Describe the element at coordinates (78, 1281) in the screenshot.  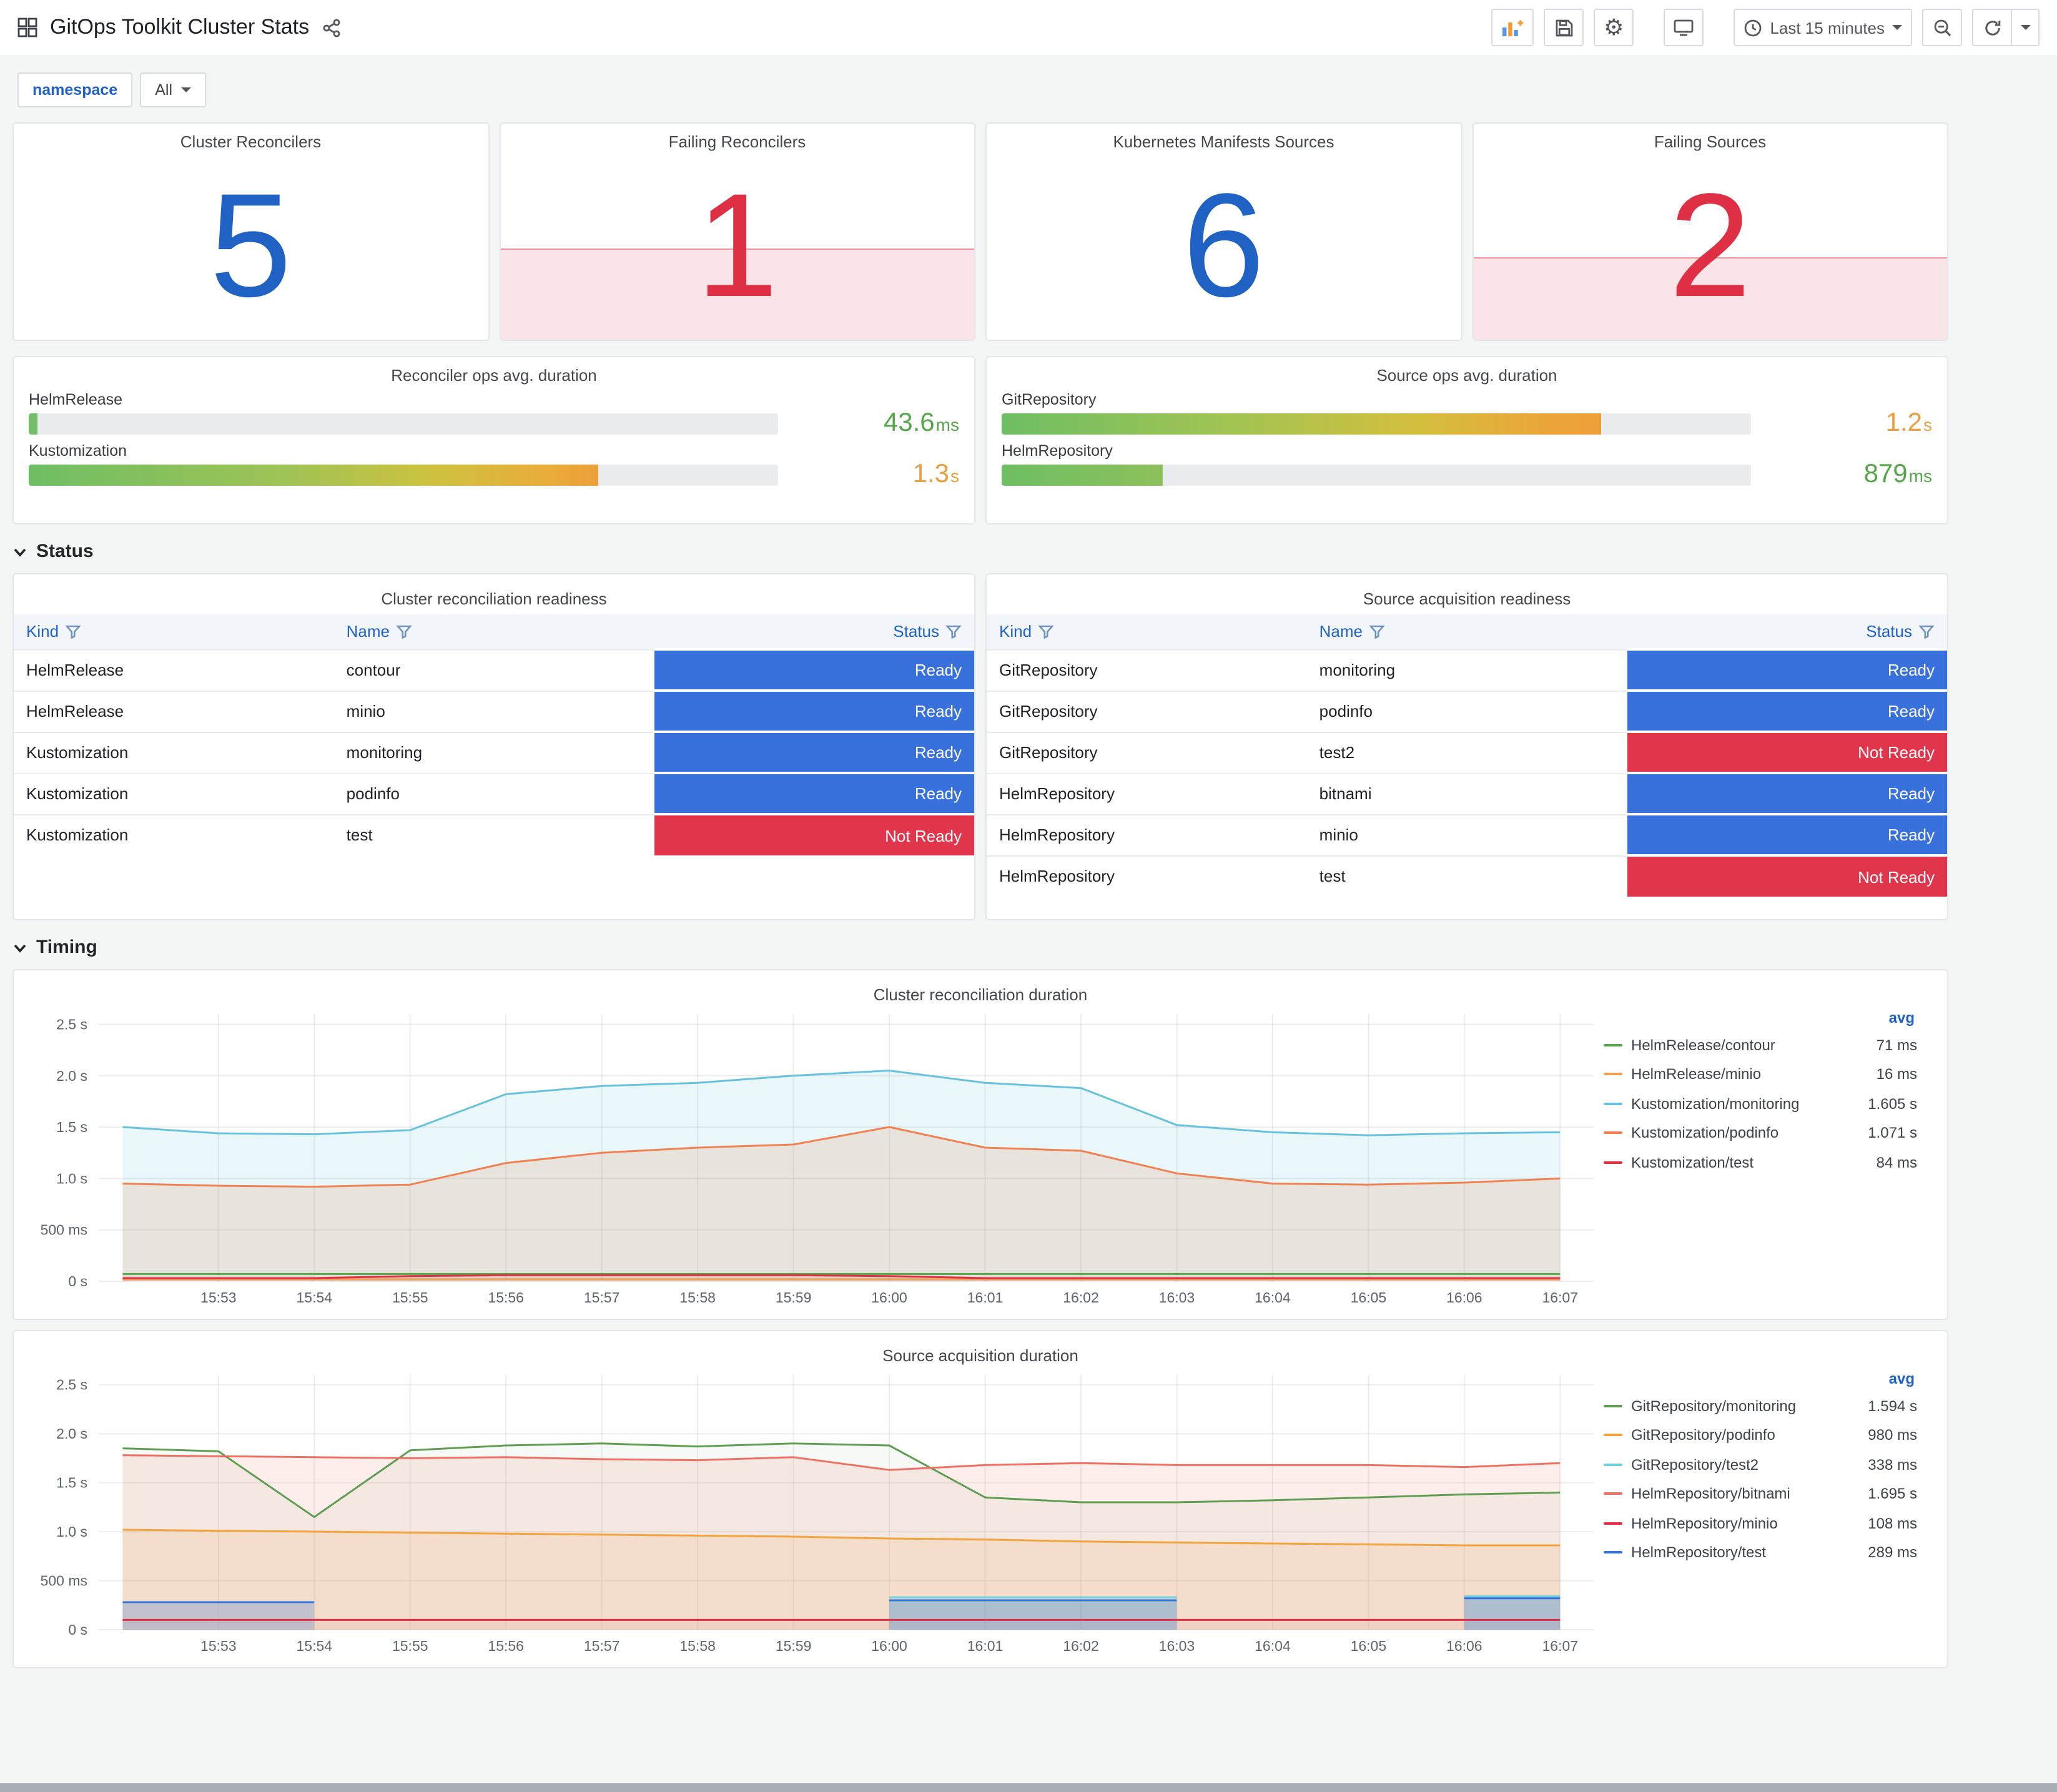
I see `svg-text: 0 s` at that location.